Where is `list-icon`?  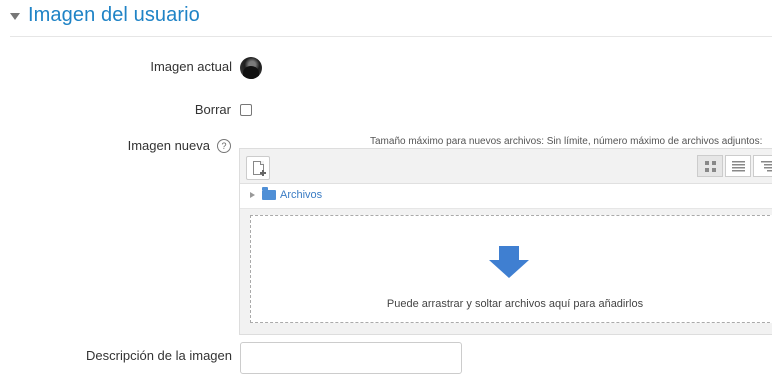
list-icon is located at coordinates (738, 166).